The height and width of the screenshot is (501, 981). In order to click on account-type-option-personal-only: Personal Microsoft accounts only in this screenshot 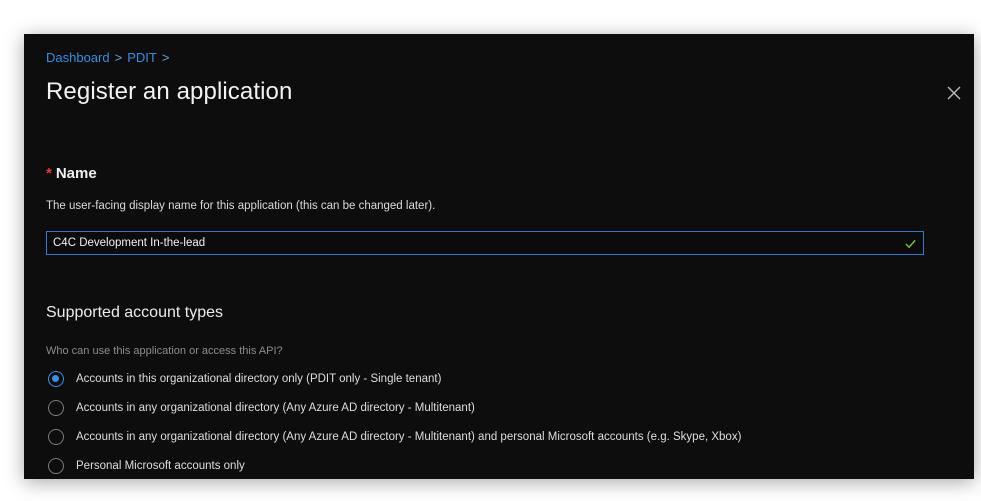, I will do `click(146, 466)`.